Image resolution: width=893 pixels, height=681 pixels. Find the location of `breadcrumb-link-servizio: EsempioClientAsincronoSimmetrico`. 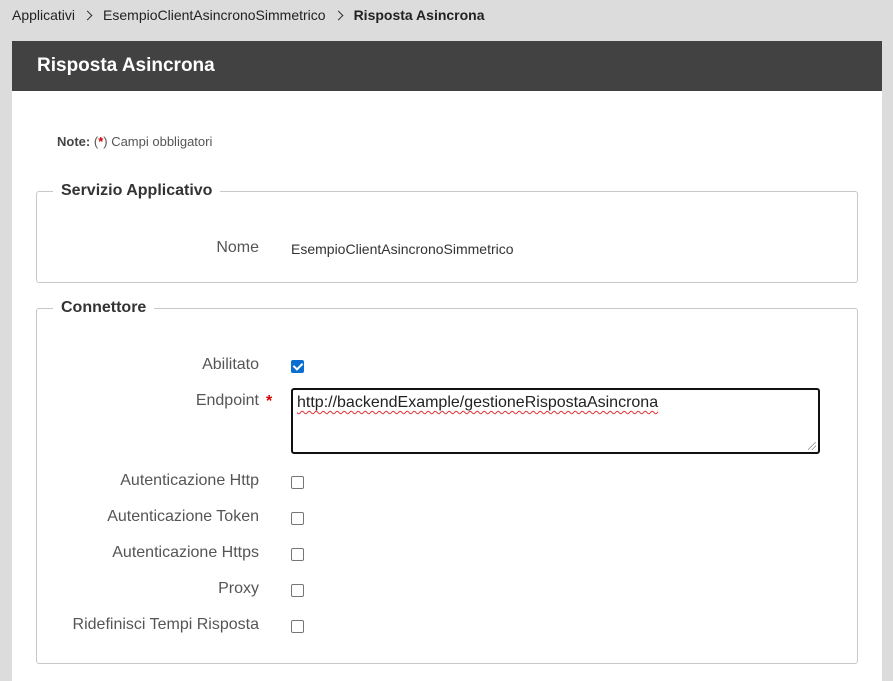

breadcrumb-link-servizio: EsempioClientAsincronoSimmetrico is located at coordinates (214, 15).